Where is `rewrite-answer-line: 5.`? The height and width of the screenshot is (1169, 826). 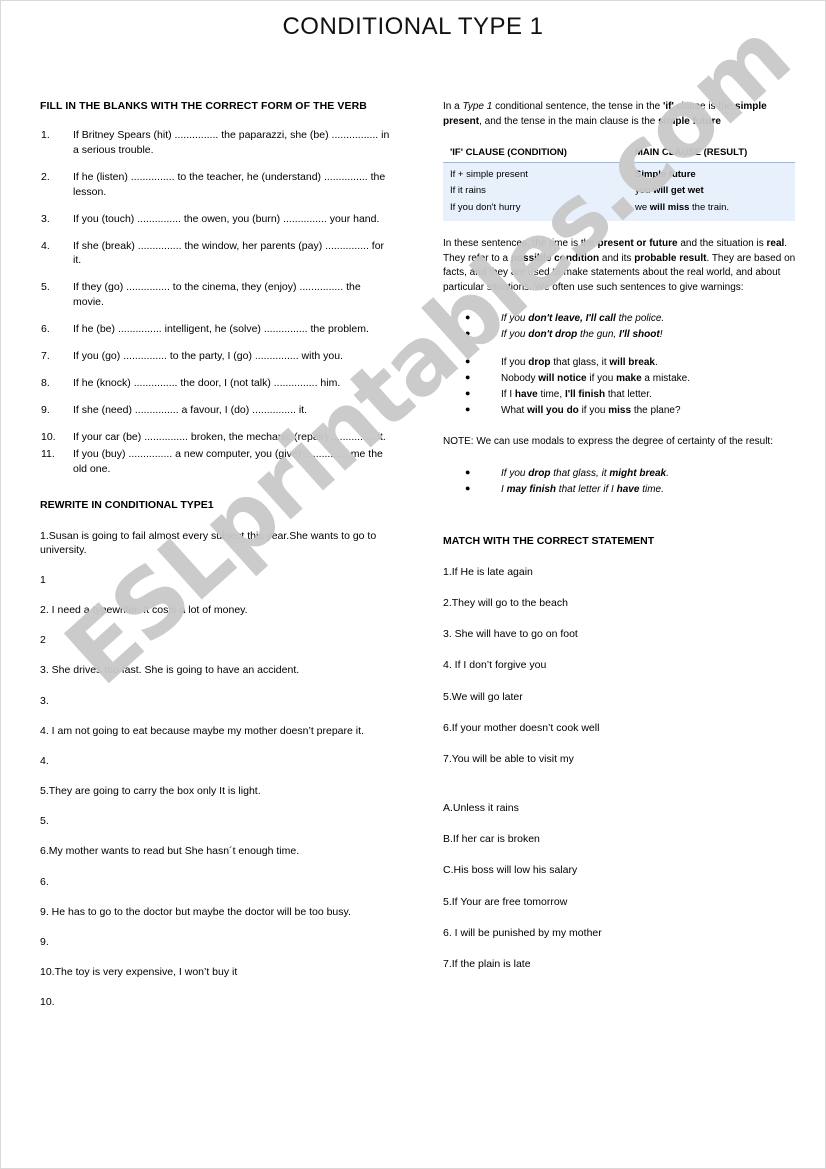
rewrite-answer-line: 5. is located at coordinates (215, 821).